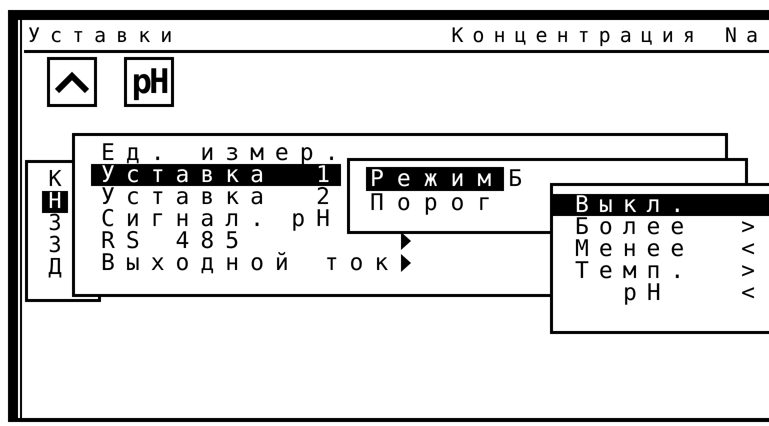 The height and width of the screenshot is (426, 769). I want to click on menu-item: Менее <, so click(659, 249).